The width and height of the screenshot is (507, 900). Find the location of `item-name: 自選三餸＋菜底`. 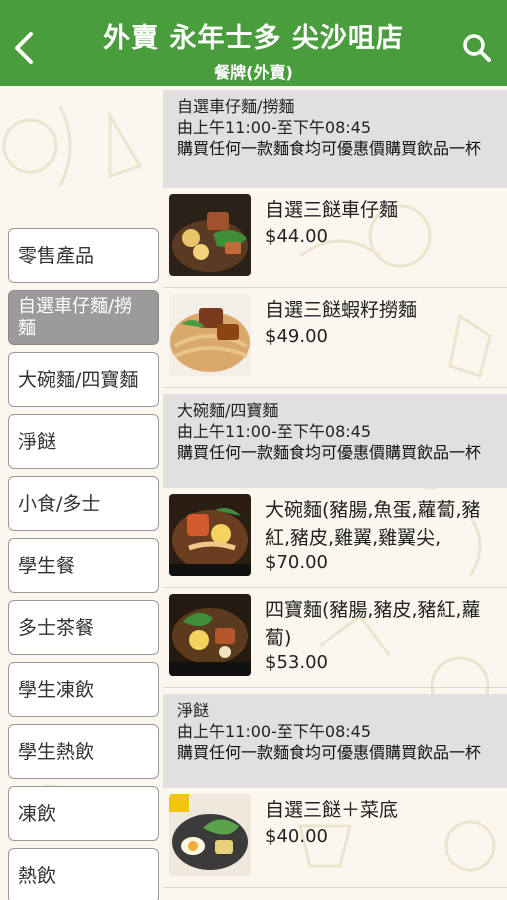

item-name: 自選三餸＋菜底 is located at coordinates (332, 810).